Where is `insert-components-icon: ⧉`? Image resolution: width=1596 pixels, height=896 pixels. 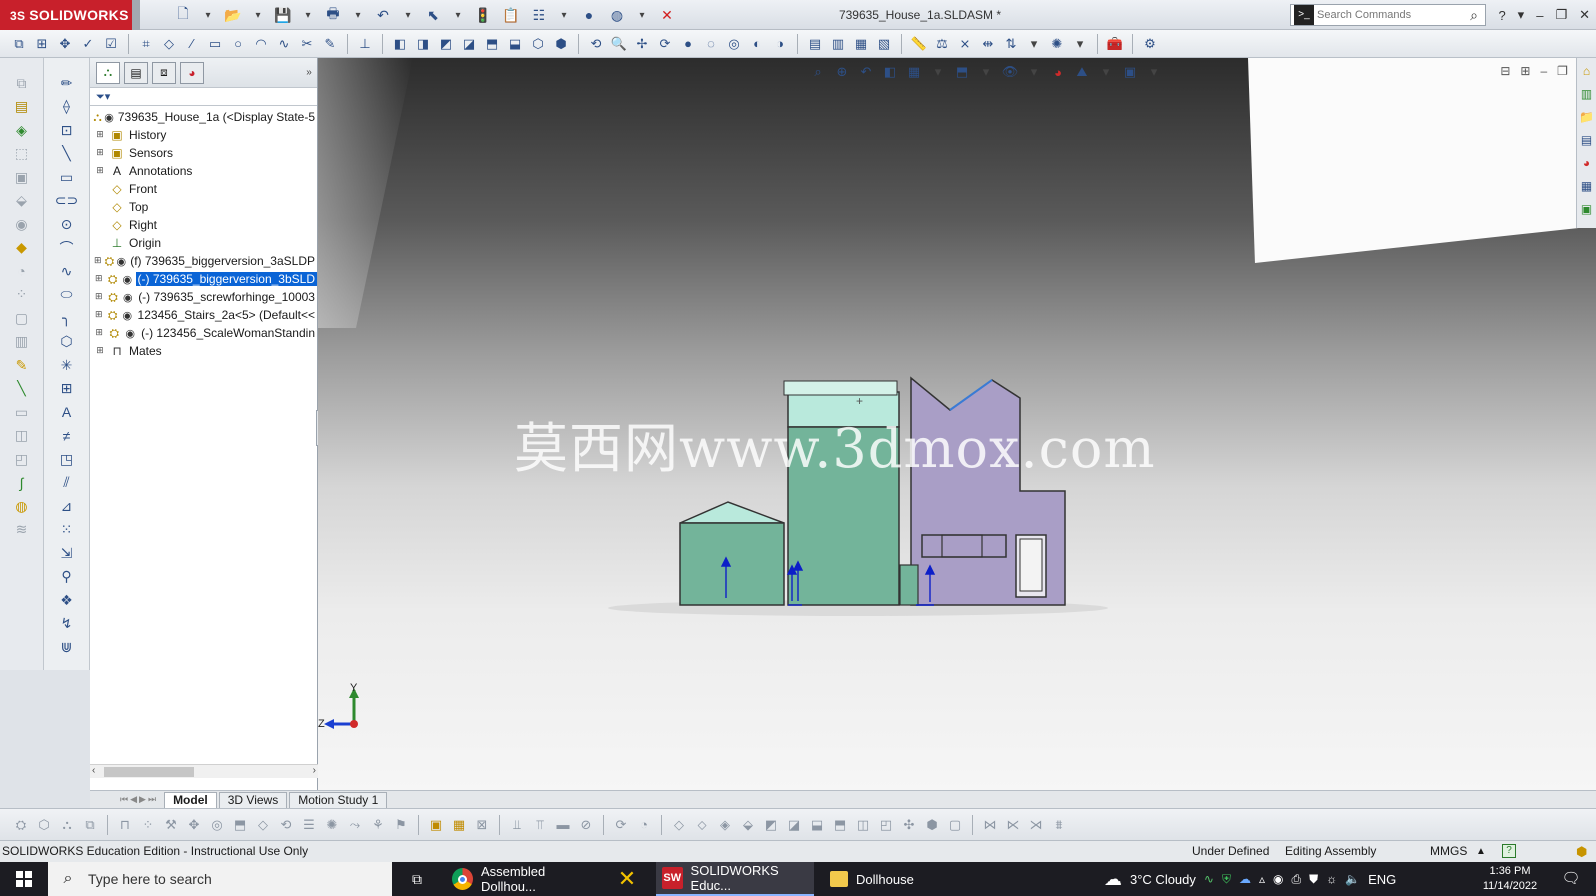
insert-components-icon: ⧉ is located at coordinates (19, 44).